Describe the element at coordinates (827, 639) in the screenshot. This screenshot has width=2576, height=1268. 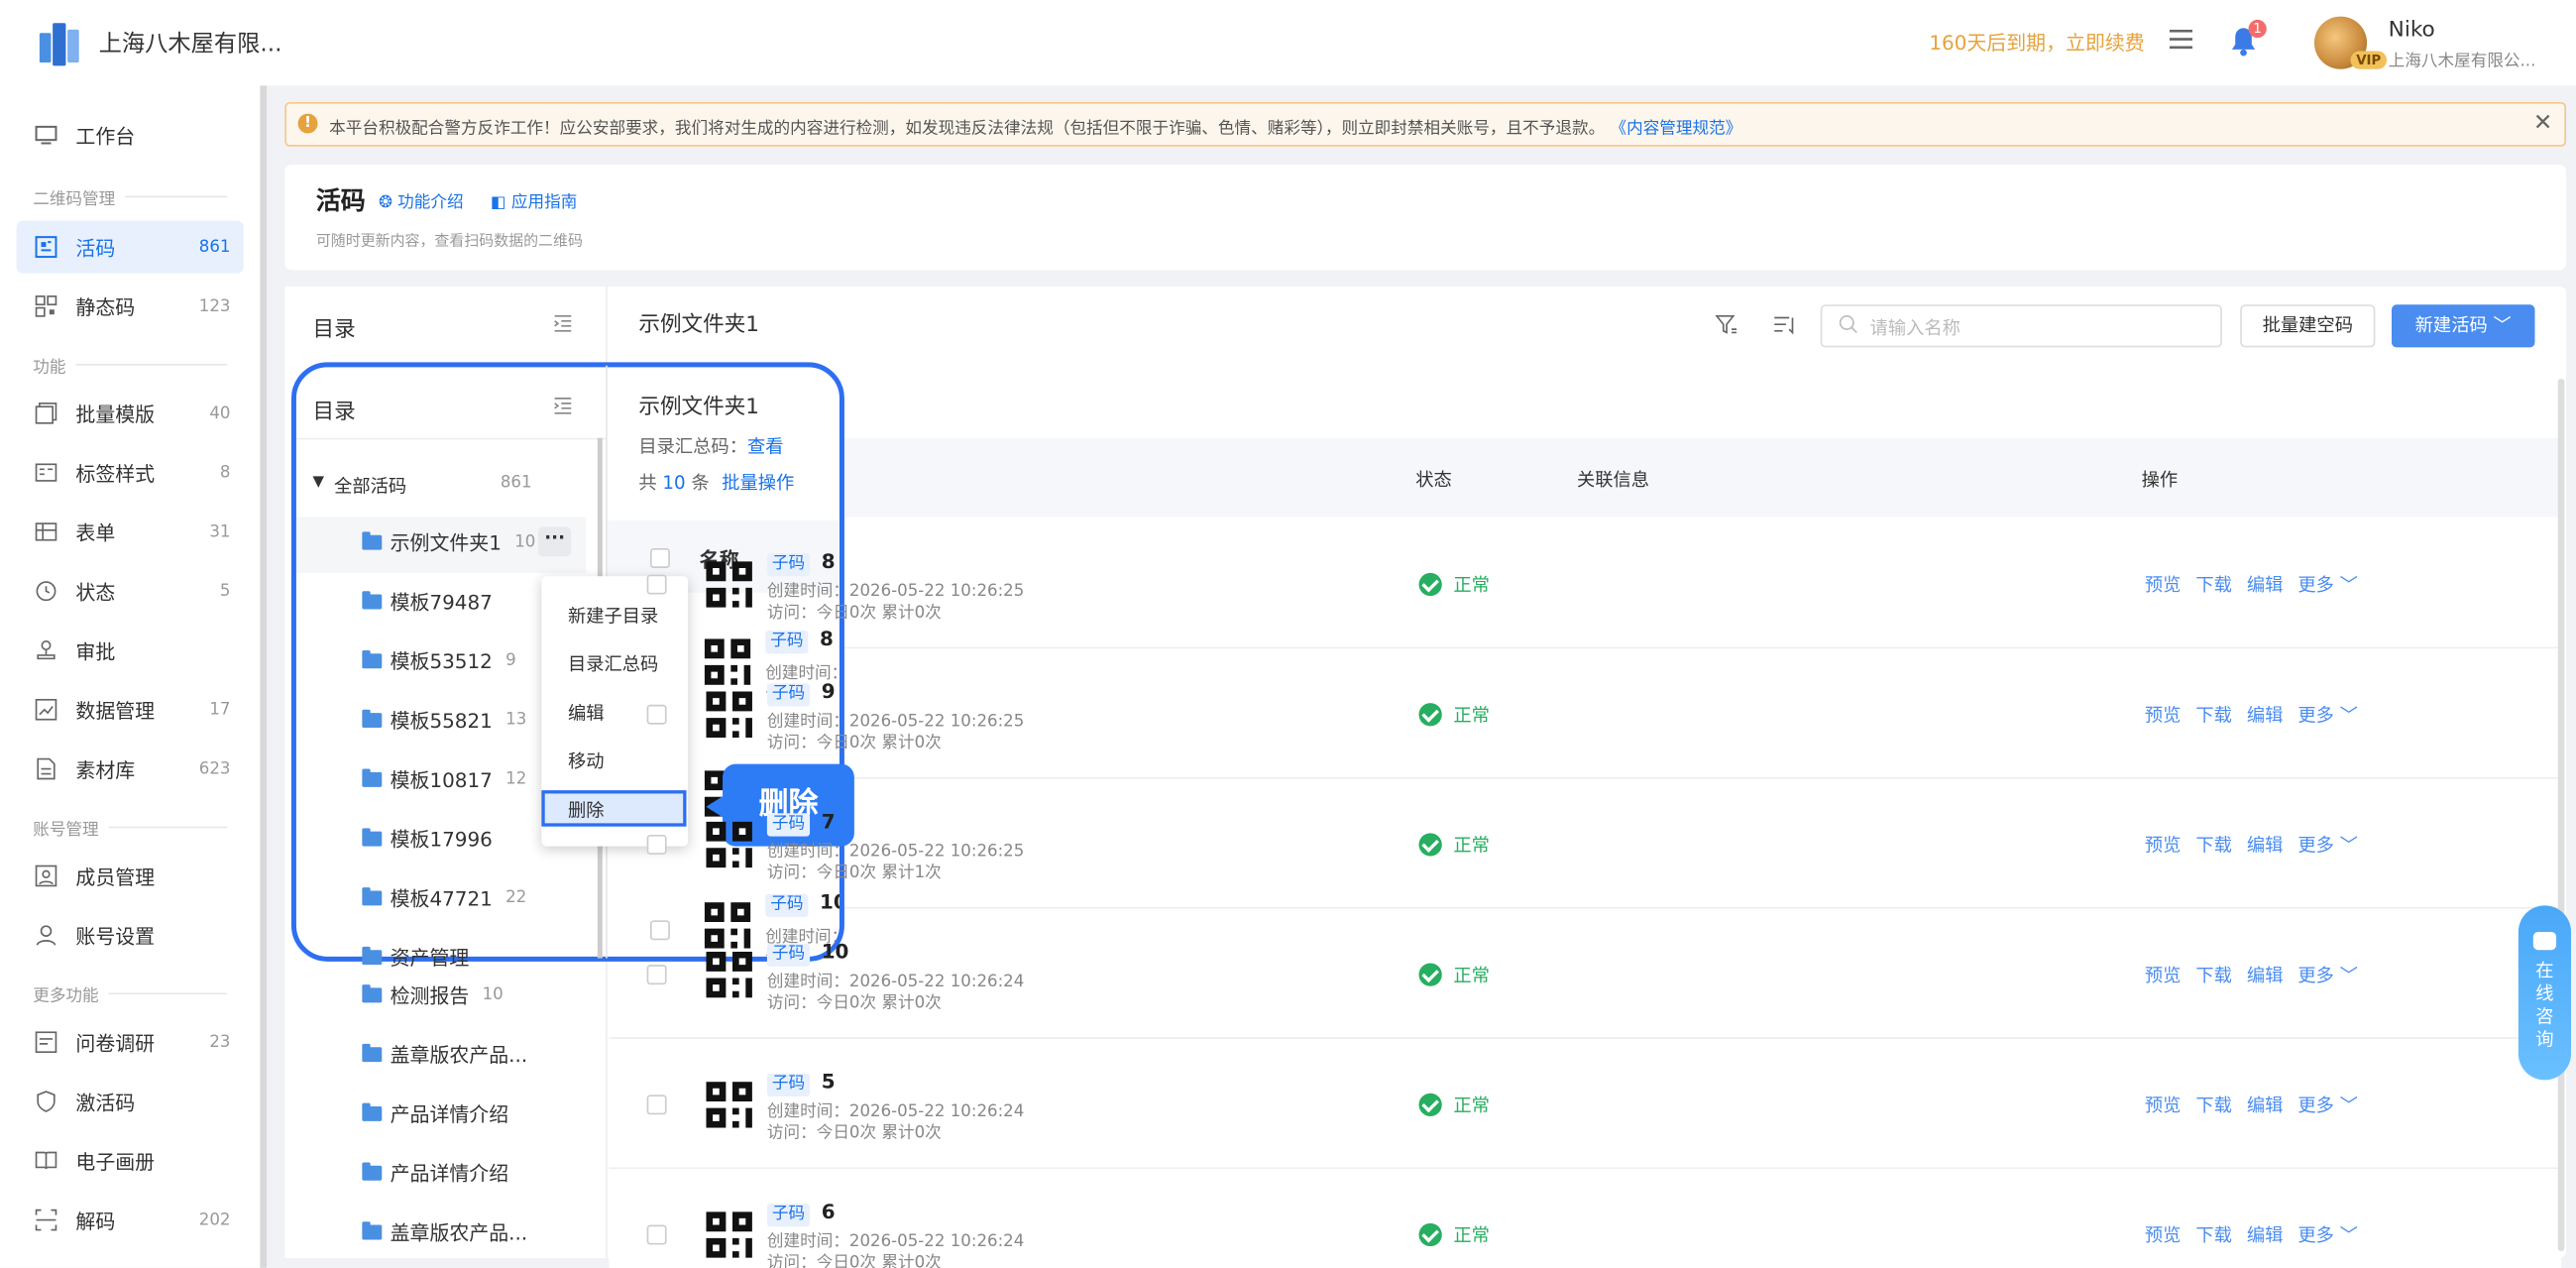
I see `zoom-row-name: 8` at that location.